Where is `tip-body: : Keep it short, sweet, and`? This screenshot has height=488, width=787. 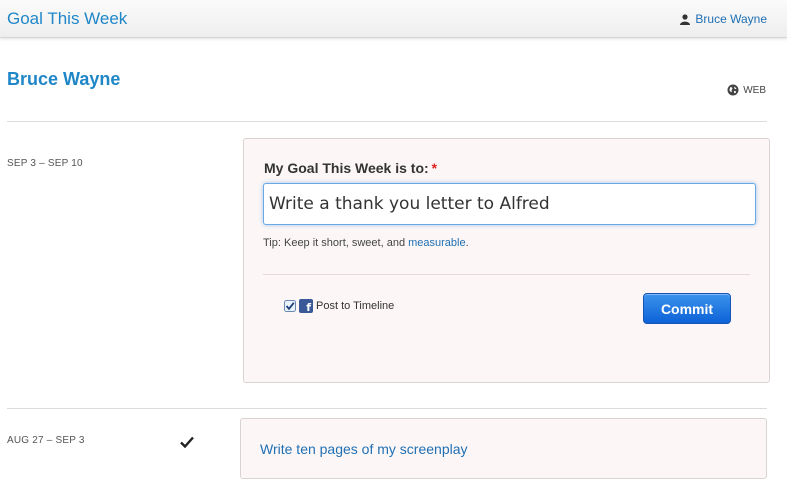
tip-body: : Keep it short, sweet, and is located at coordinates (343, 243).